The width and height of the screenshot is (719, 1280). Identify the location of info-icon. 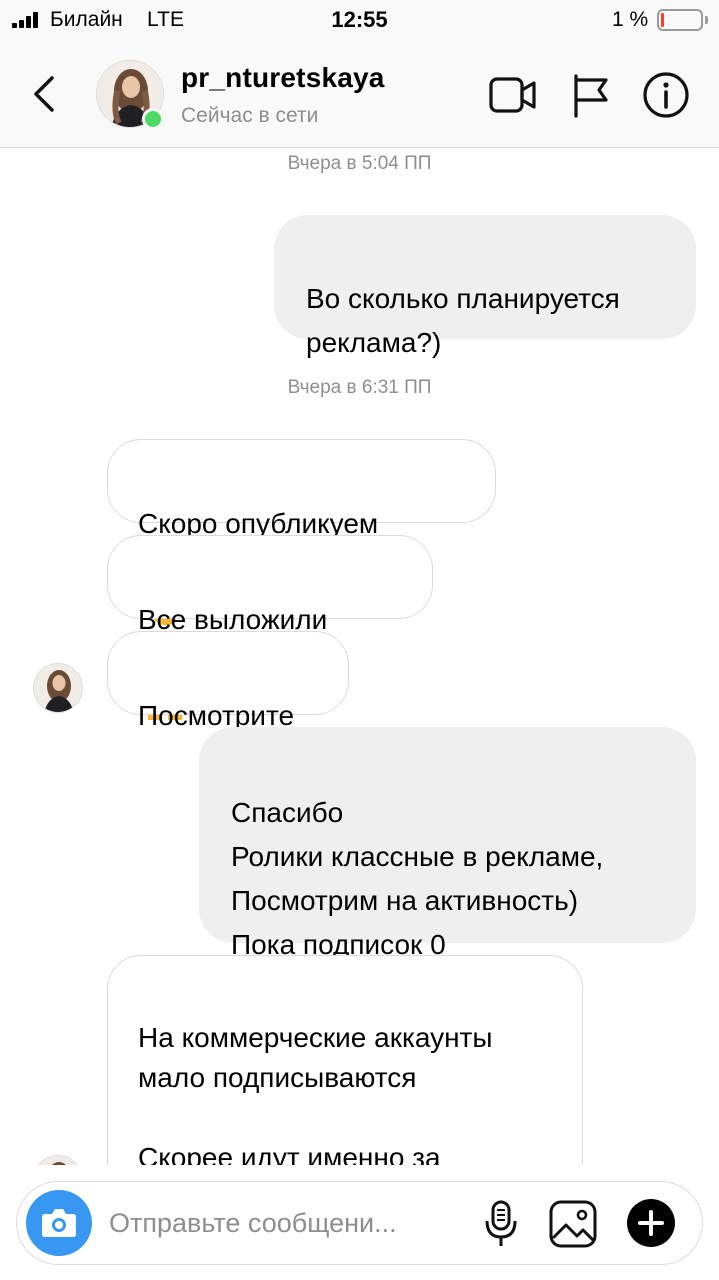
(666, 95).